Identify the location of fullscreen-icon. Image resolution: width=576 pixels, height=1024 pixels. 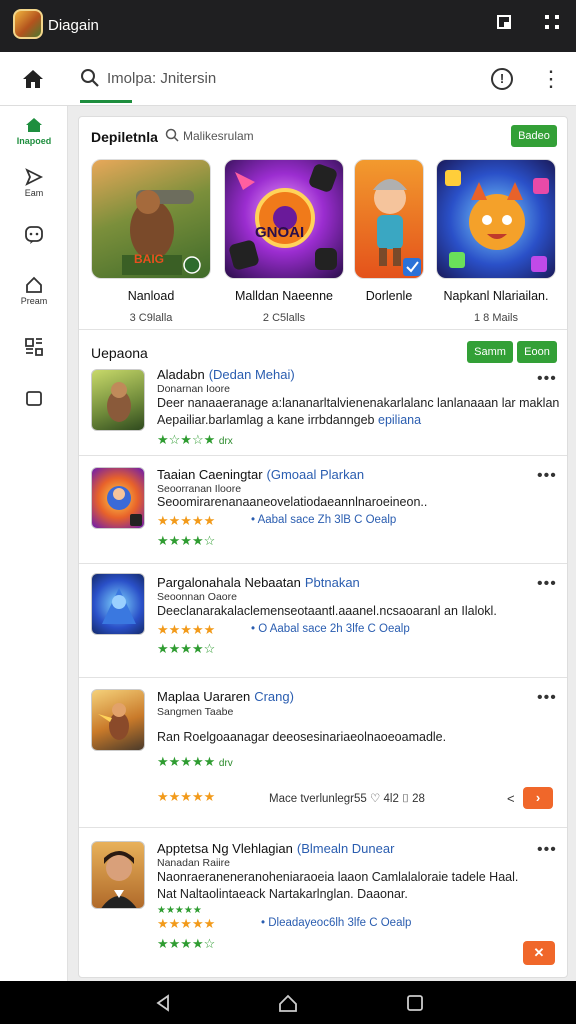
(552, 25).